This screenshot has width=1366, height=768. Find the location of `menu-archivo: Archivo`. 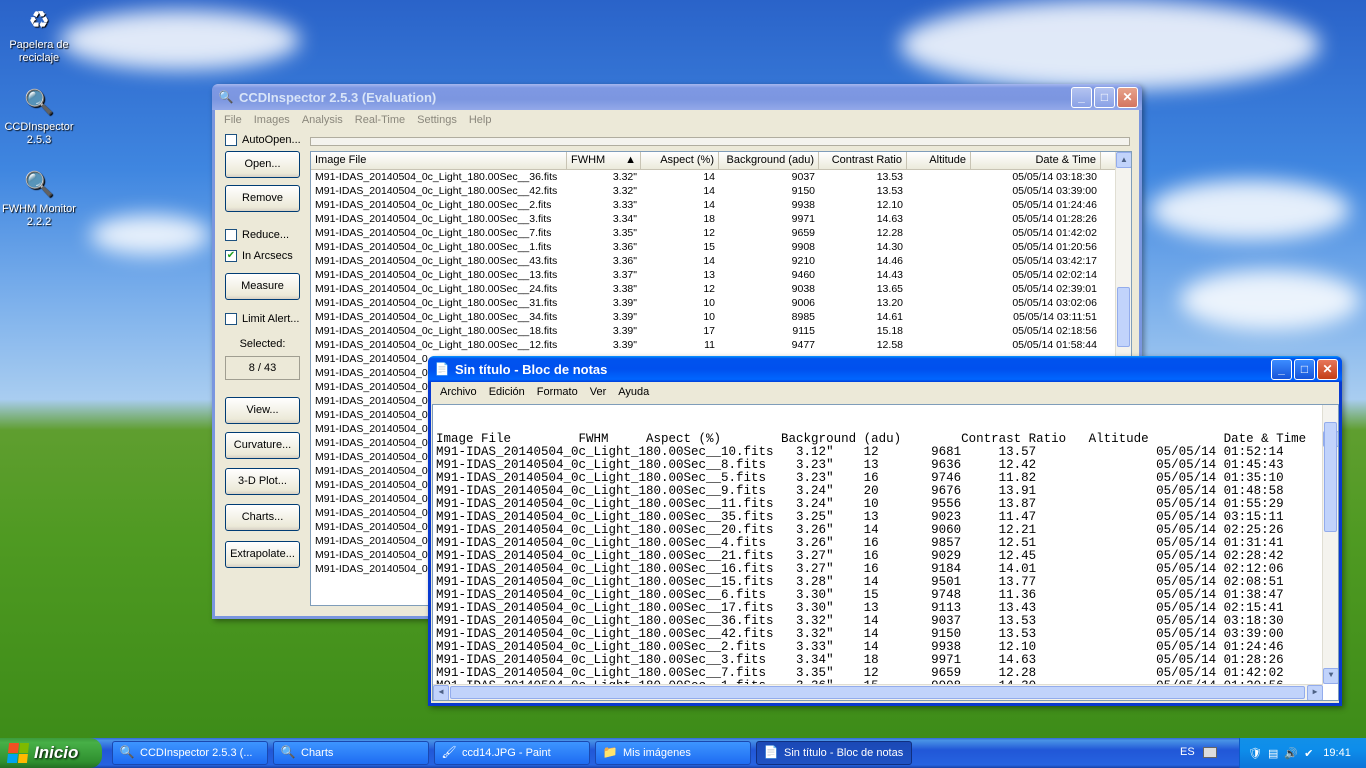

menu-archivo: Archivo is located at coordinates (458, 392).